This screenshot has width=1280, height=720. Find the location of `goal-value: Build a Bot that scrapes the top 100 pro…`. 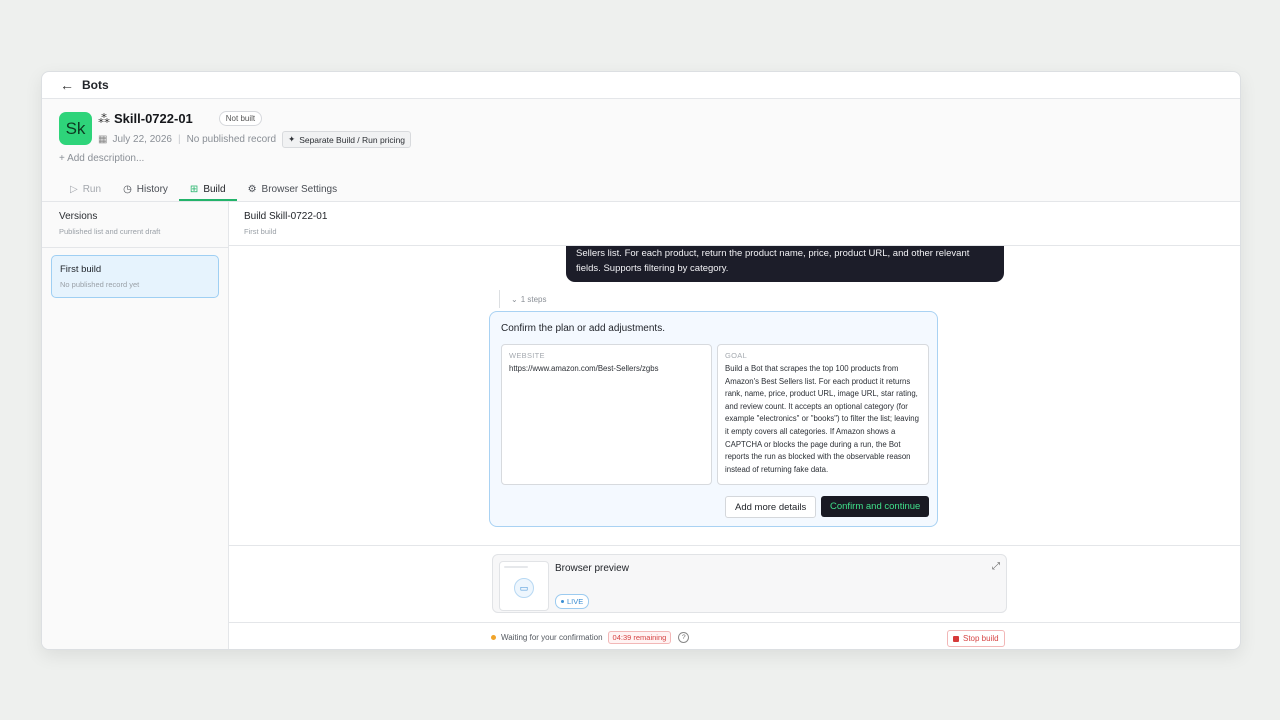

goal-value: Build a Bot that scrapes the top 100 pro… is located at coordinates (822, 419).